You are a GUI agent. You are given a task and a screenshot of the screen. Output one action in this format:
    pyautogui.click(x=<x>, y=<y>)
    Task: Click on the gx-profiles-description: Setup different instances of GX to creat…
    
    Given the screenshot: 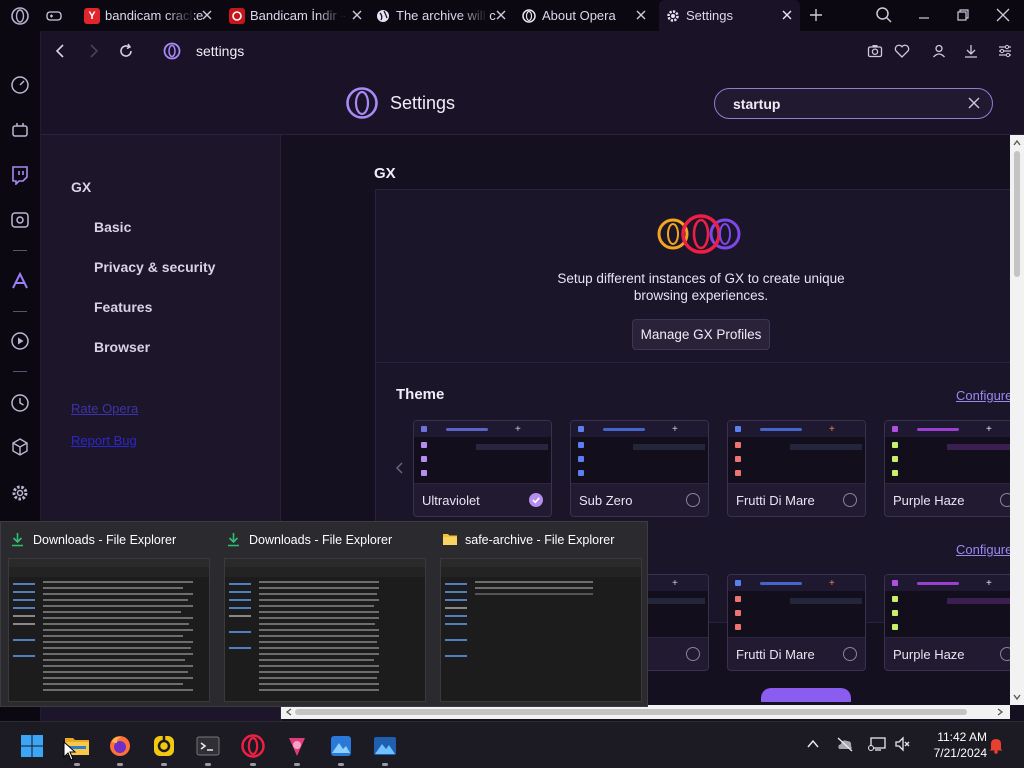 What is the action you would take?
    pyautogui.click(x=701, y=287)
    